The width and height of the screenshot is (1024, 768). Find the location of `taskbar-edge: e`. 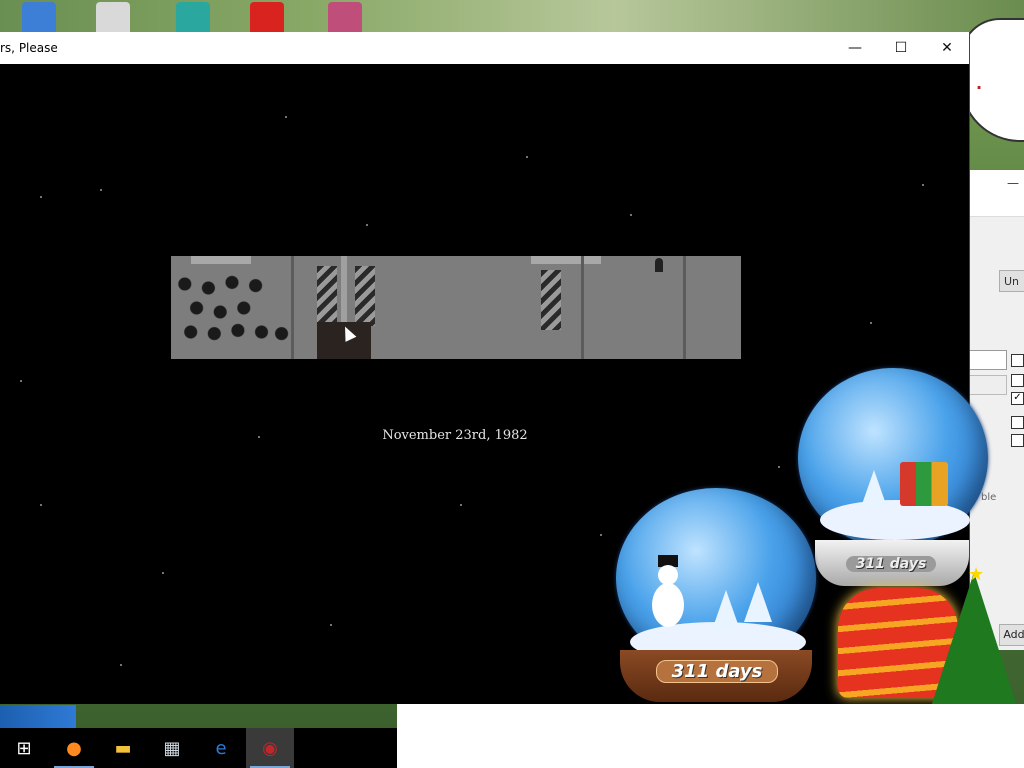

taskbar-edge: e is located at coordinates (221, 748).